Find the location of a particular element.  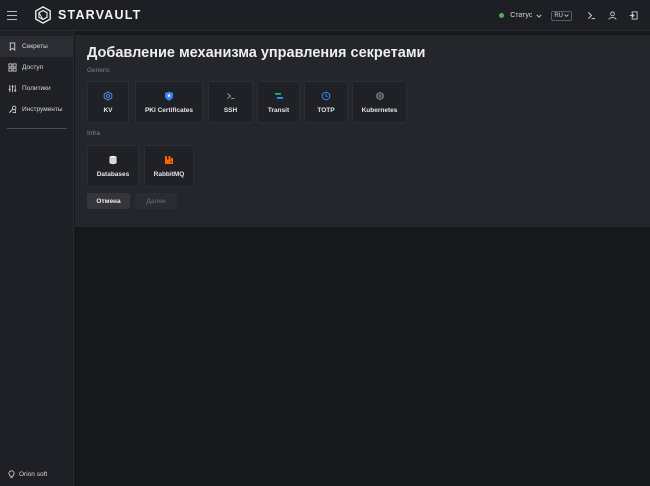

status-indicator is located at coordinates (502, 15).